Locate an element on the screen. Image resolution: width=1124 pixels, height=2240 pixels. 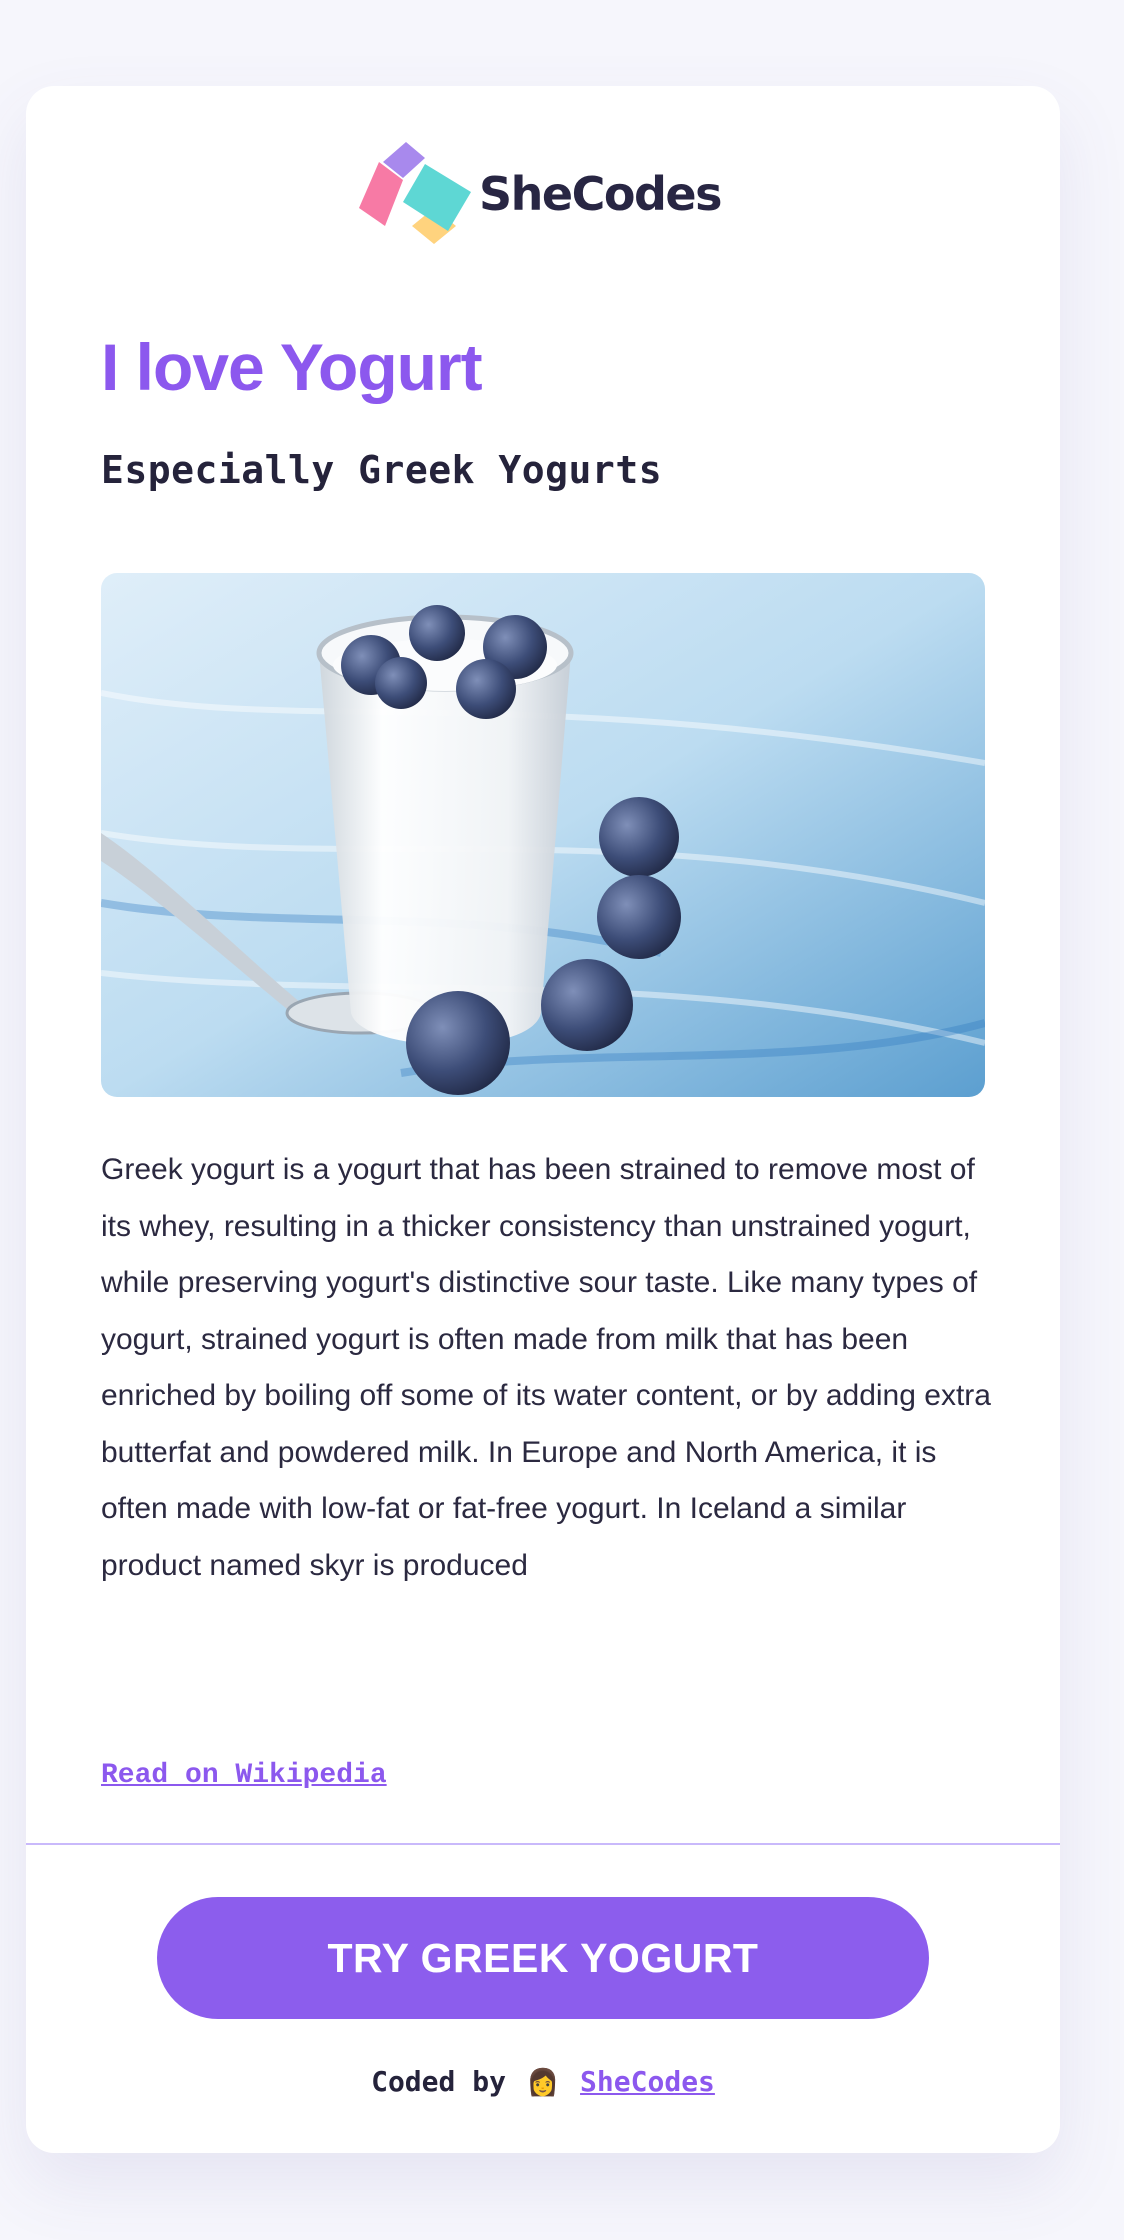
woman-emoji-icon: 👩 is located at coordinates (543, 2083).